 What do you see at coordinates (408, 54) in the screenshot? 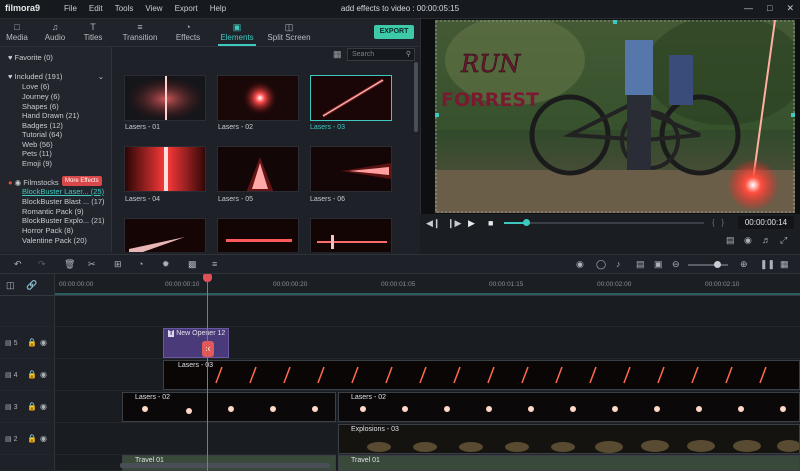
I see `search-icon: ⚲` at bounding box center [408, 54].